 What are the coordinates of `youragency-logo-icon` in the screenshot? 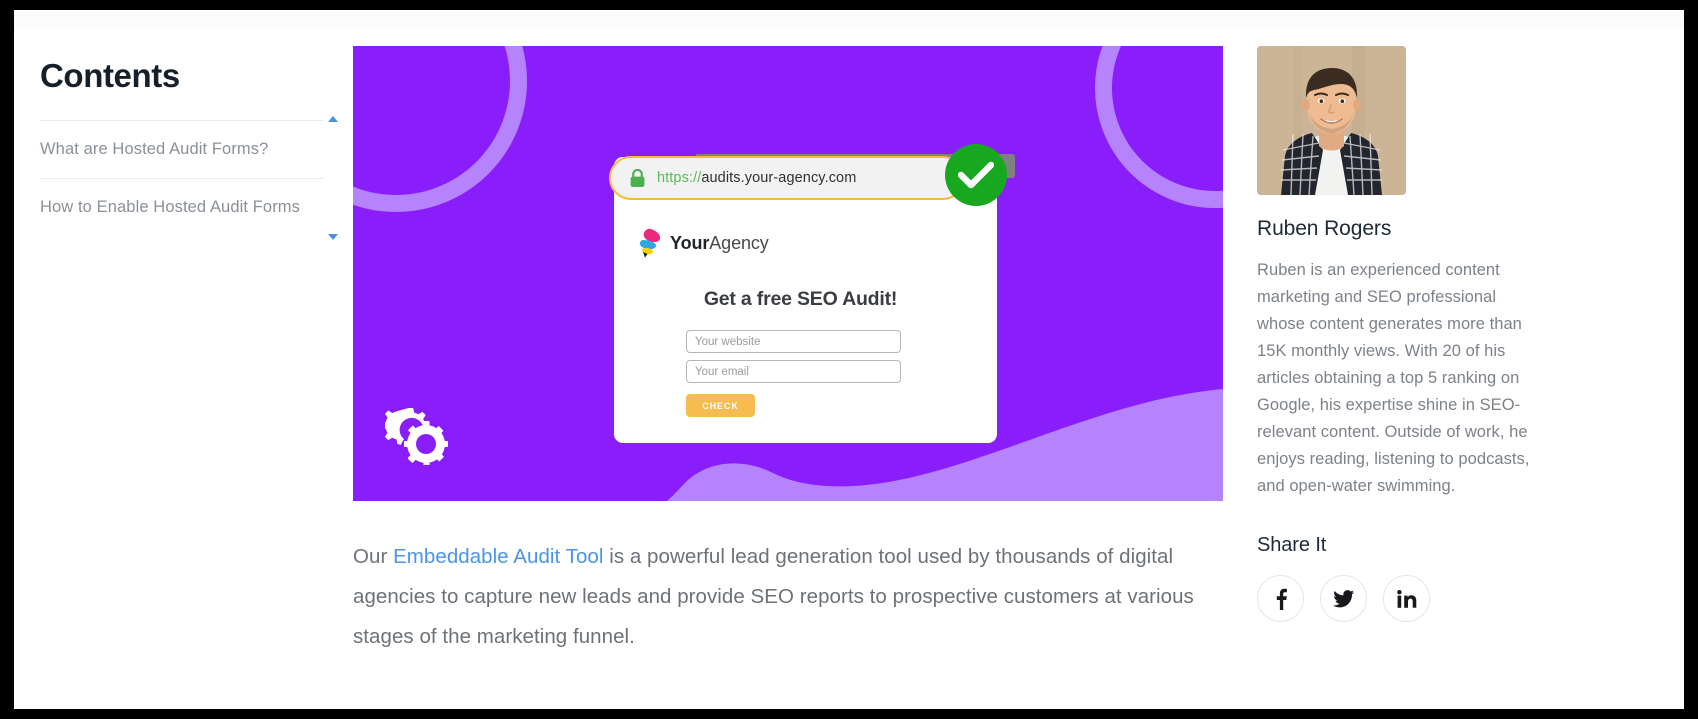 It's located at (650, 243).